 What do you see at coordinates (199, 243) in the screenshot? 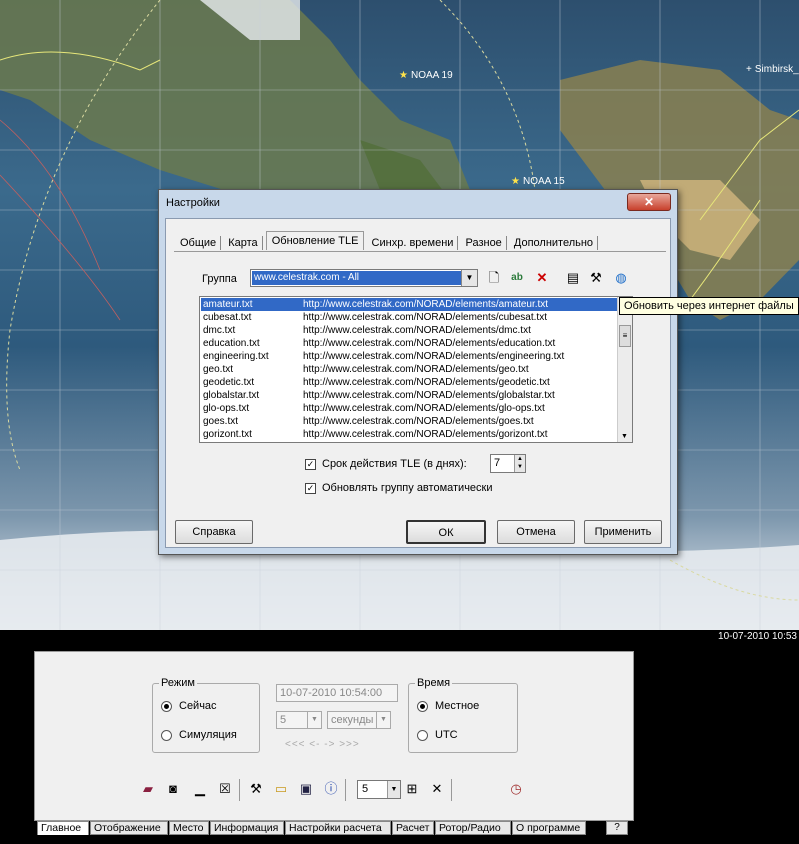
I see `tab-general: Общие` at bounding box center [199, 243].